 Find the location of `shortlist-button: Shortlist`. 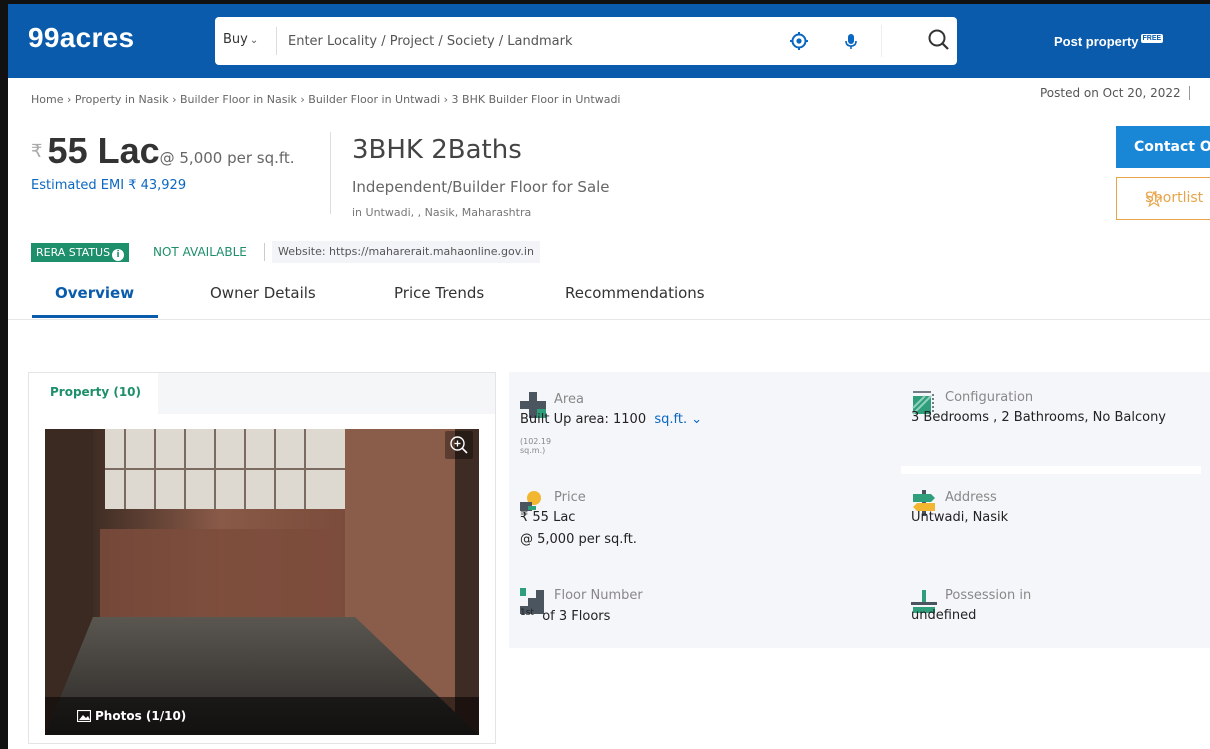

shortlist-button: Shortlist is located at coordinates (1163, 198).